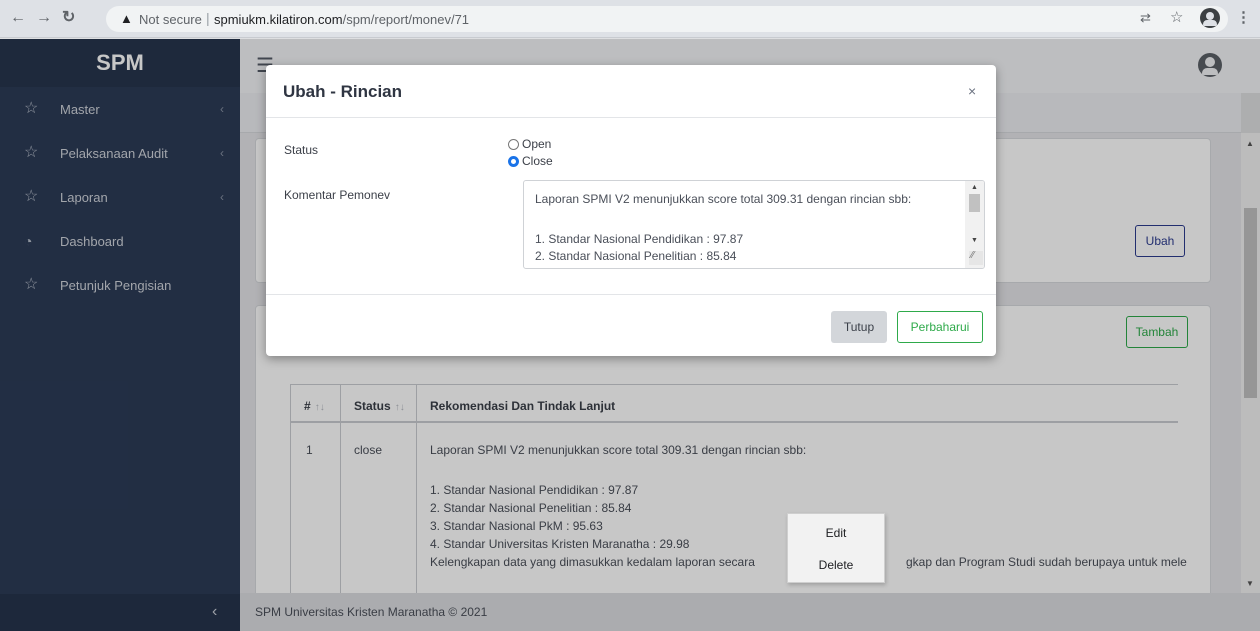 The height and width of the screenshot is (631, 1260). Describe the element at coordinates (859, 327) in the screenshot. I see `tutup-button: Tutup` at that location.